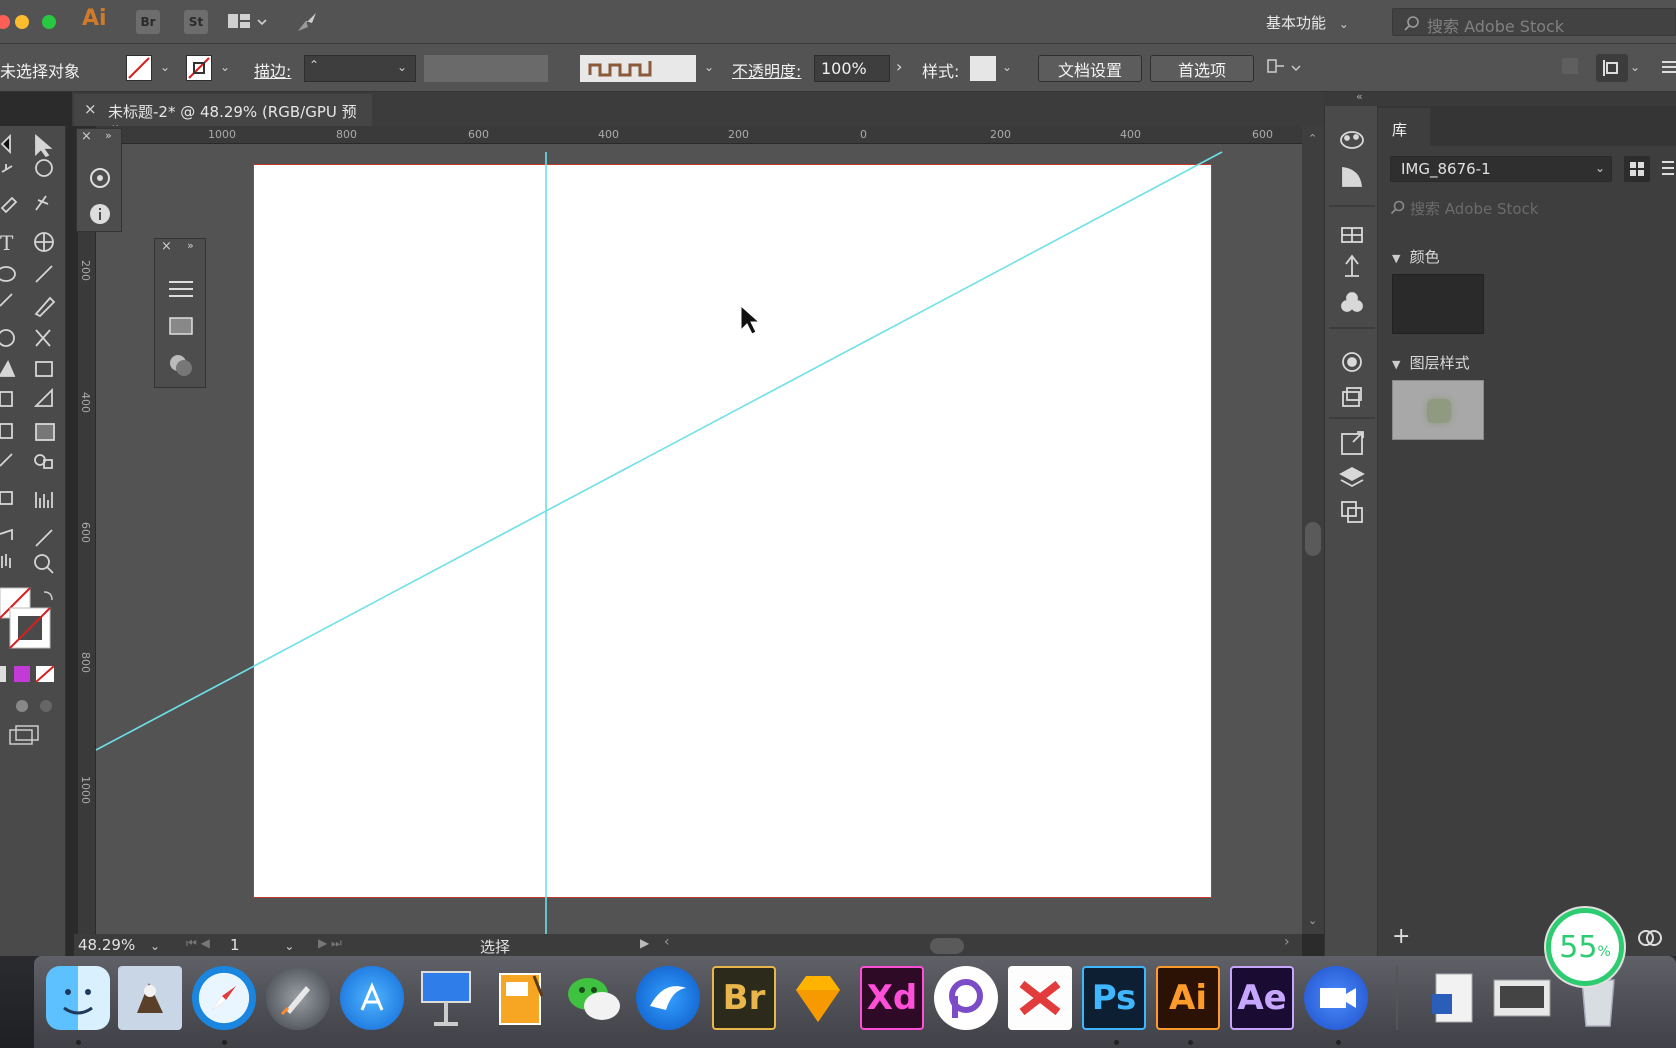  What do you see at coordinates (668, 998) in the screenshot?
I see `browser-icon` at bounding box center [668, 998].